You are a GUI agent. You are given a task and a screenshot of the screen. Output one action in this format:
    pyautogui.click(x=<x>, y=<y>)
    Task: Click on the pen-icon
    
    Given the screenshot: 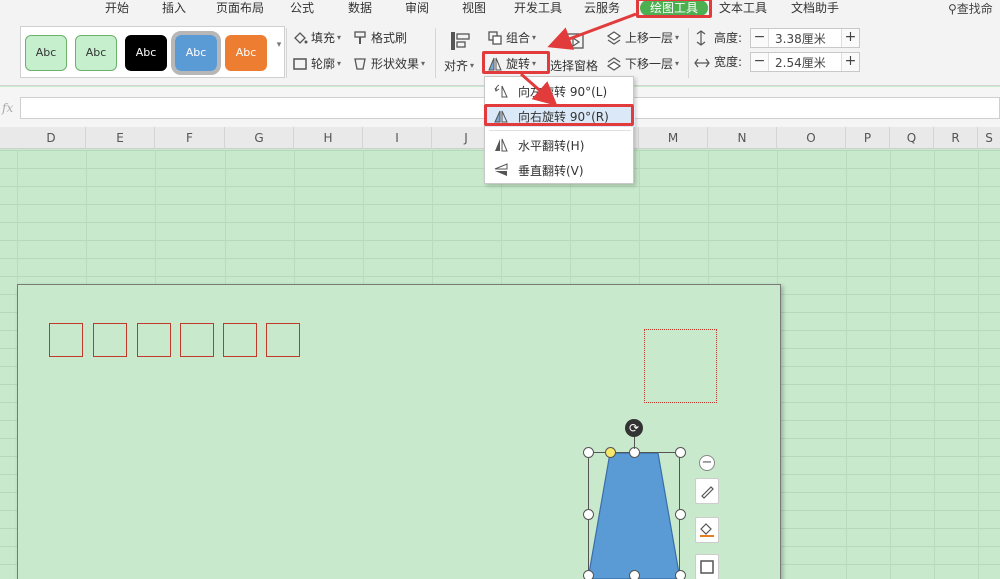 What is the action you would take?
    pyautogui.click(x=707, y=492)
    